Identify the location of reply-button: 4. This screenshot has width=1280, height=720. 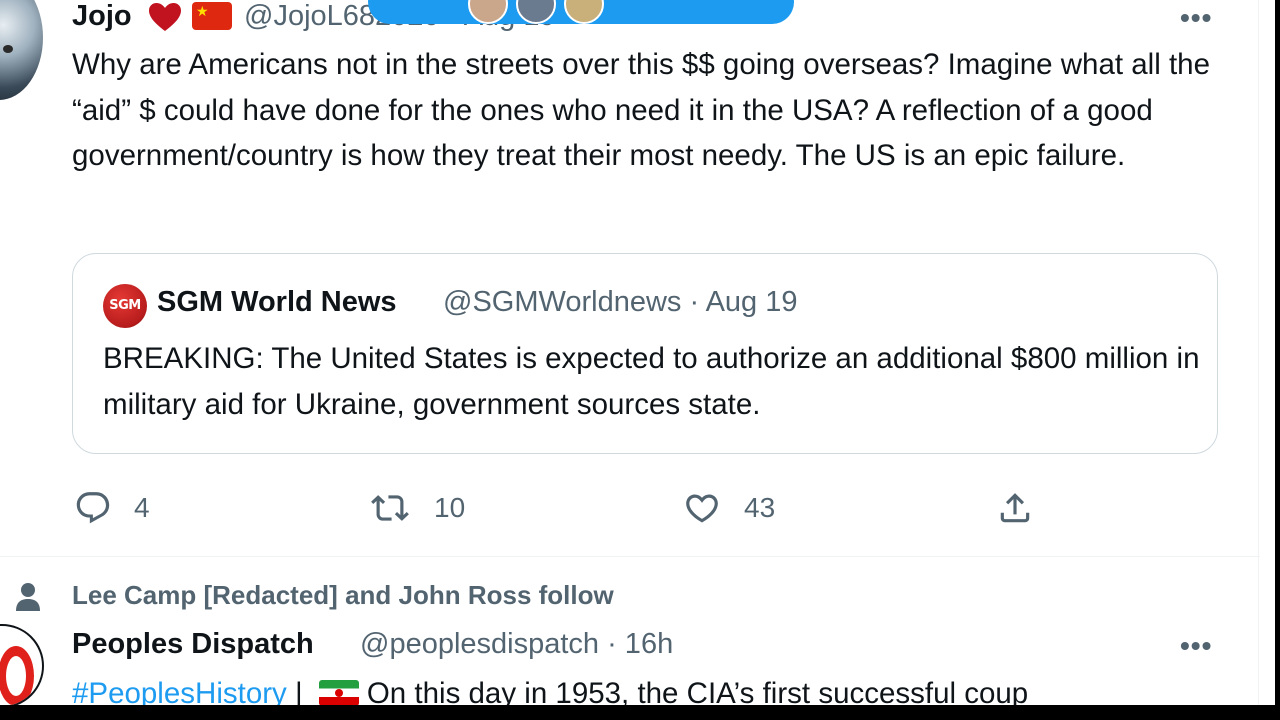
(112, 508).